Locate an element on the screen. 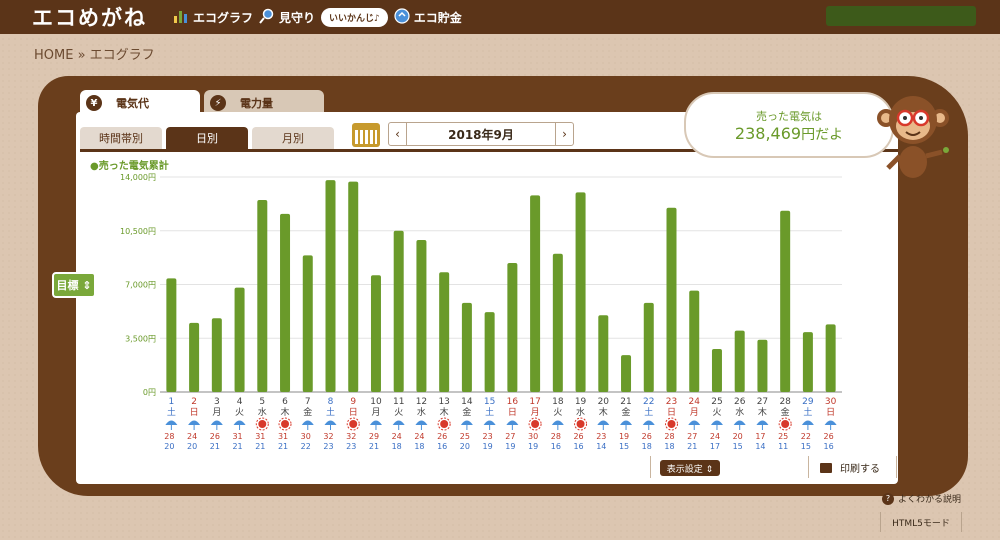  high-temp: 19 is located at coordinates (624, 436).